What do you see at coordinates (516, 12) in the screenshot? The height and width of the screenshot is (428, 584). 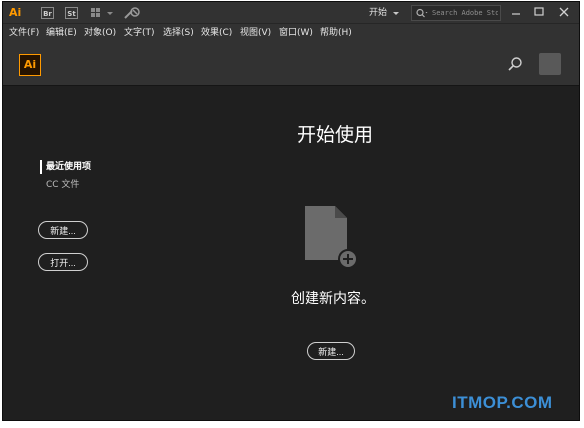 I see `minimize-icon` at bounding box center [516, 12].